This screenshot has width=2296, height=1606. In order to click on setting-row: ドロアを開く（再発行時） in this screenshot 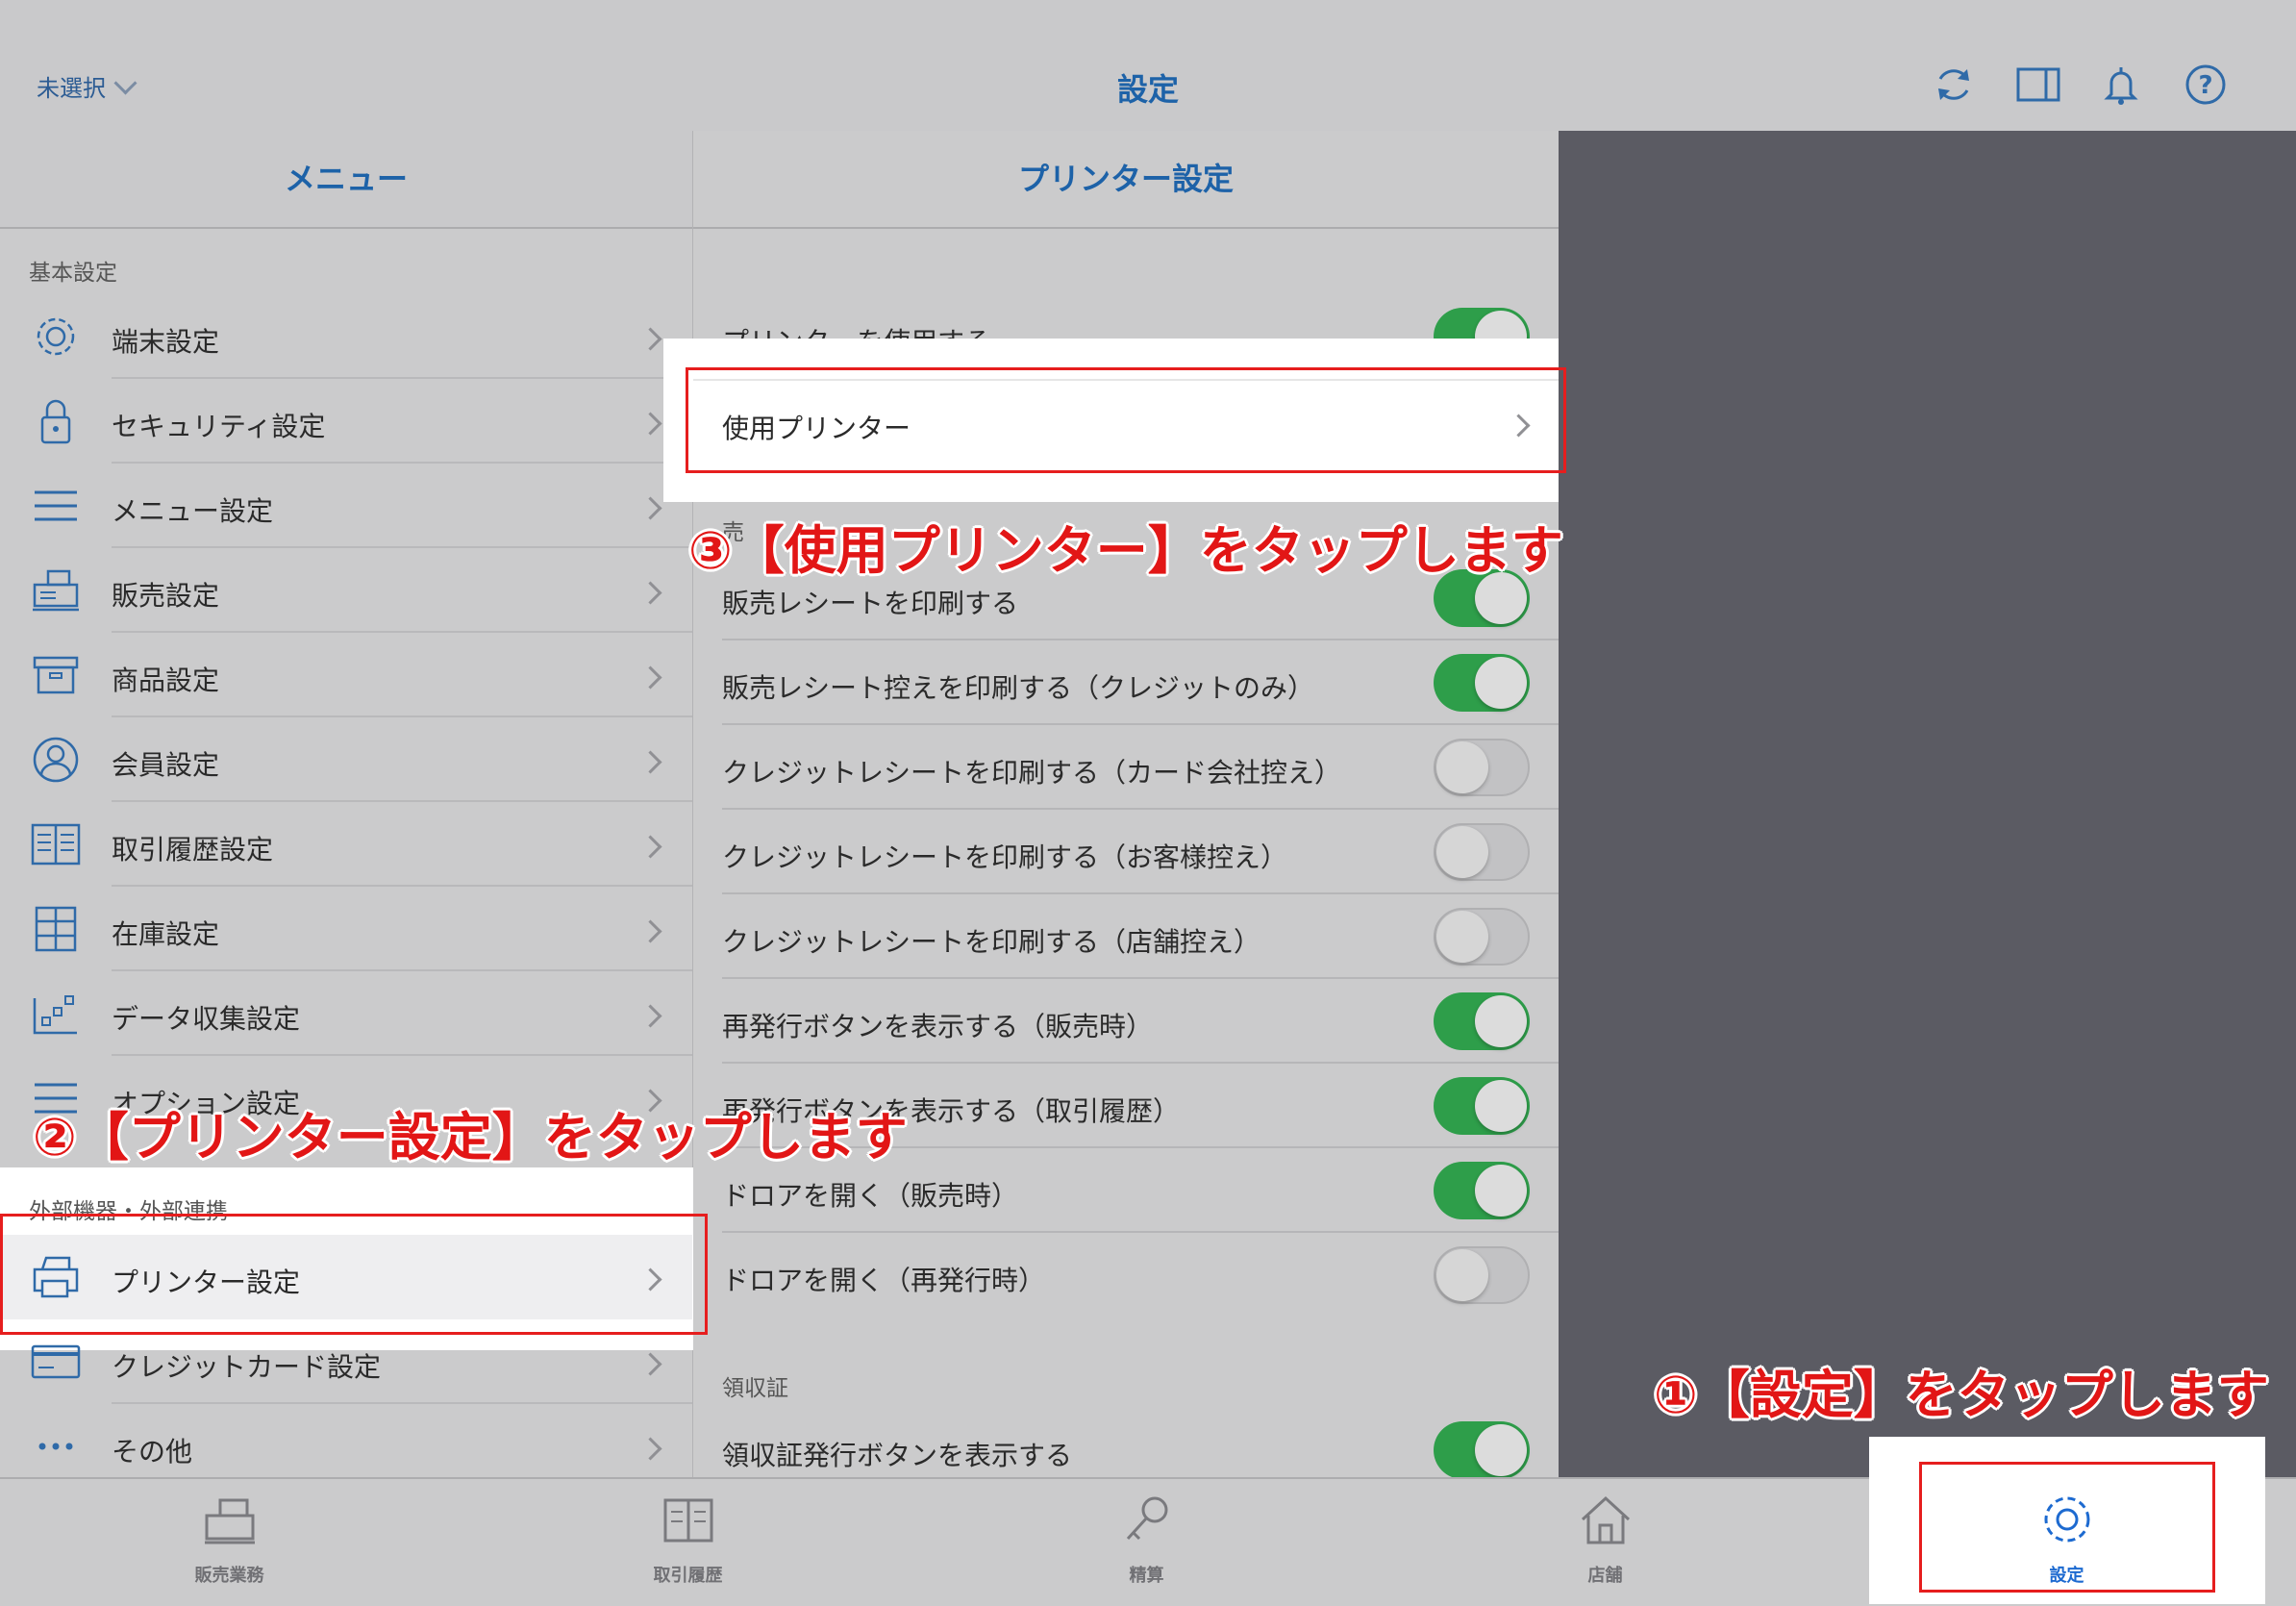, I will do `click(1126, 1275)`.